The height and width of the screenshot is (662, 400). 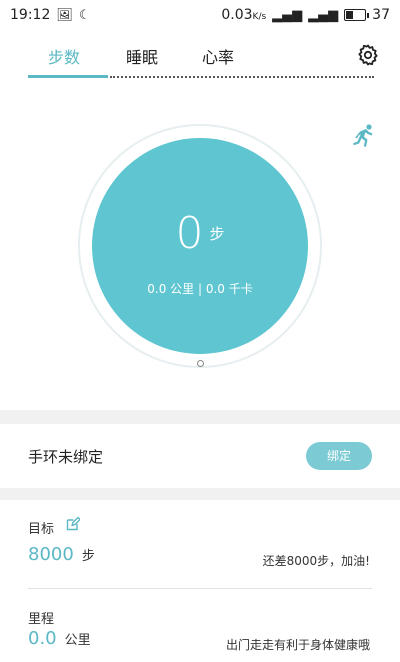 What do you see at coordinates (316, 561) in the screenshot?
I see `goal-message: 还差8000步，加油!` at bounding box center [316, 561].